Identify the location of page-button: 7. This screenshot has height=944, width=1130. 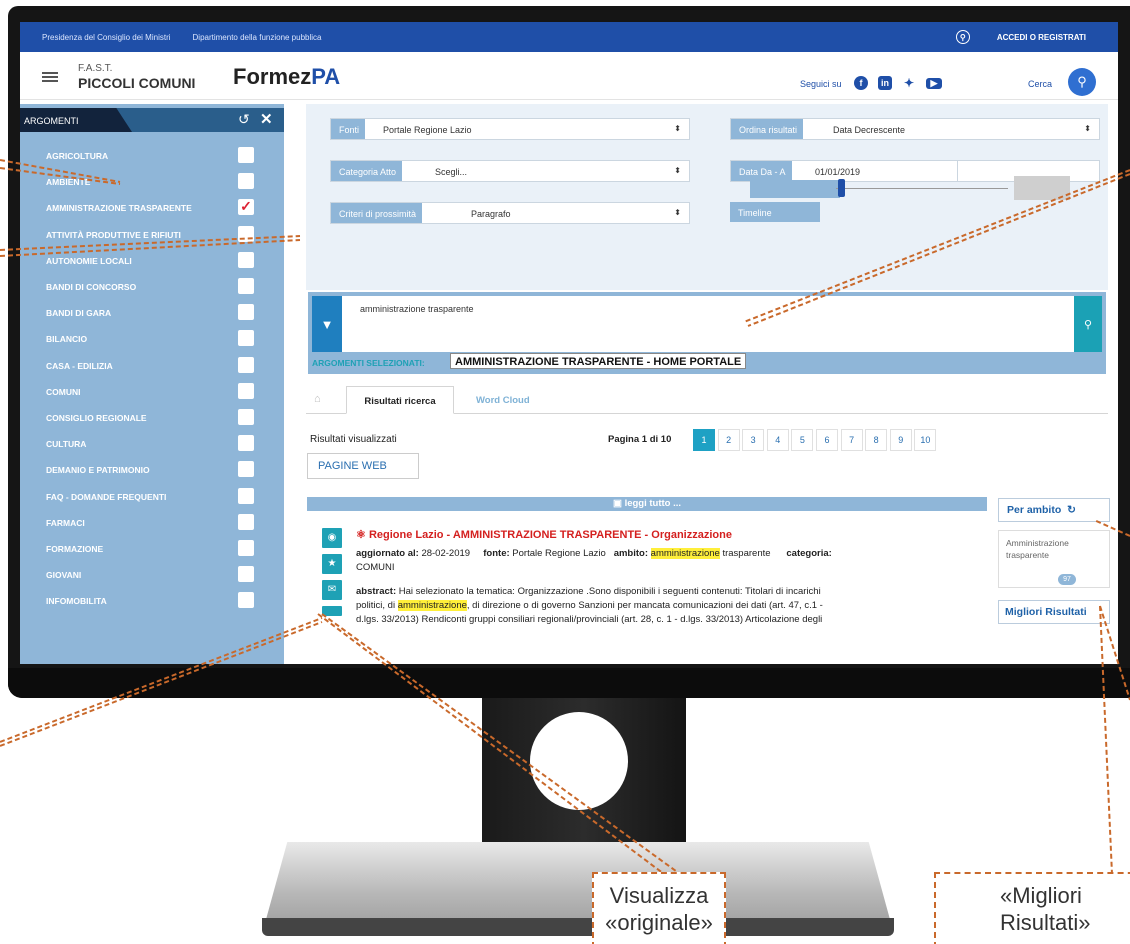
(851, 440).